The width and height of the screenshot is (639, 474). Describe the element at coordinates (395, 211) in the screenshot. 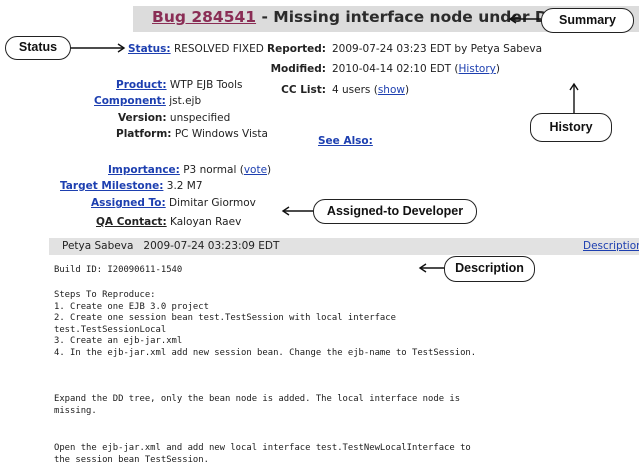

I see `assigned-callout: Assigned-to Developer` at that location.